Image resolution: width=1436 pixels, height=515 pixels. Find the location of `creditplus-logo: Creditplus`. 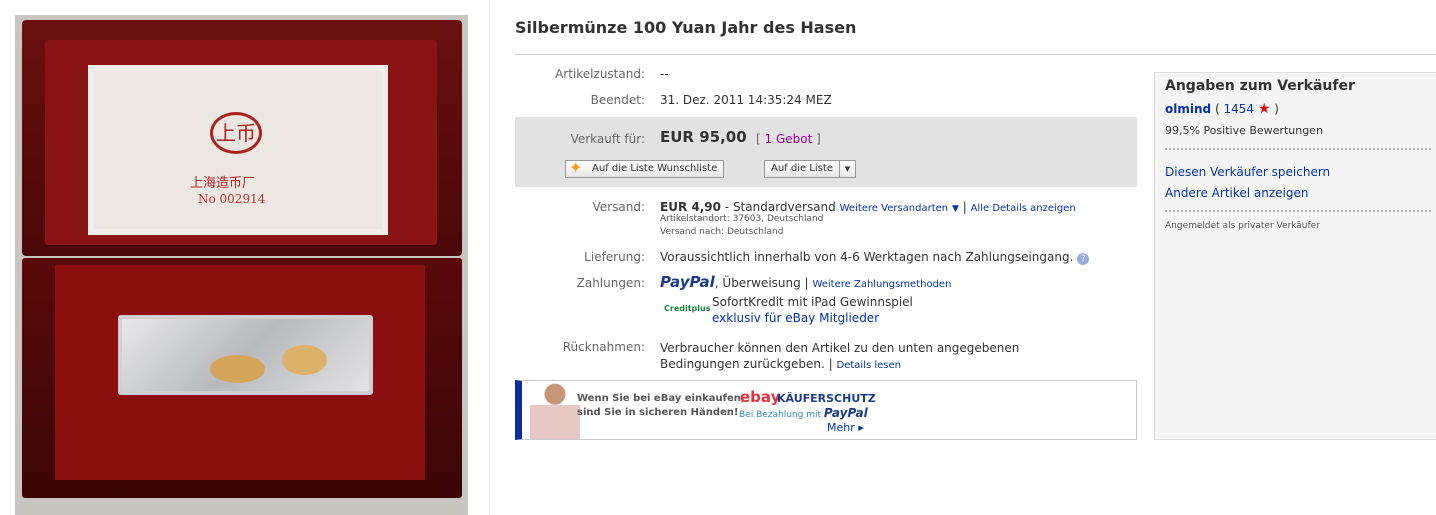

creditplus-logo: Creditplus is located at coordinates (687, 308).